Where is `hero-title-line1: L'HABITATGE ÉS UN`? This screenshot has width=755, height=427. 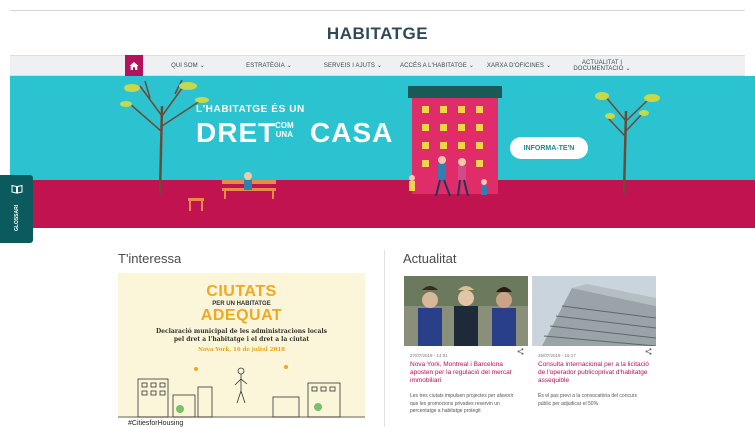 hero-title-line1: L'HABITATGE ÉS UN is located at coordinates (250, 109).